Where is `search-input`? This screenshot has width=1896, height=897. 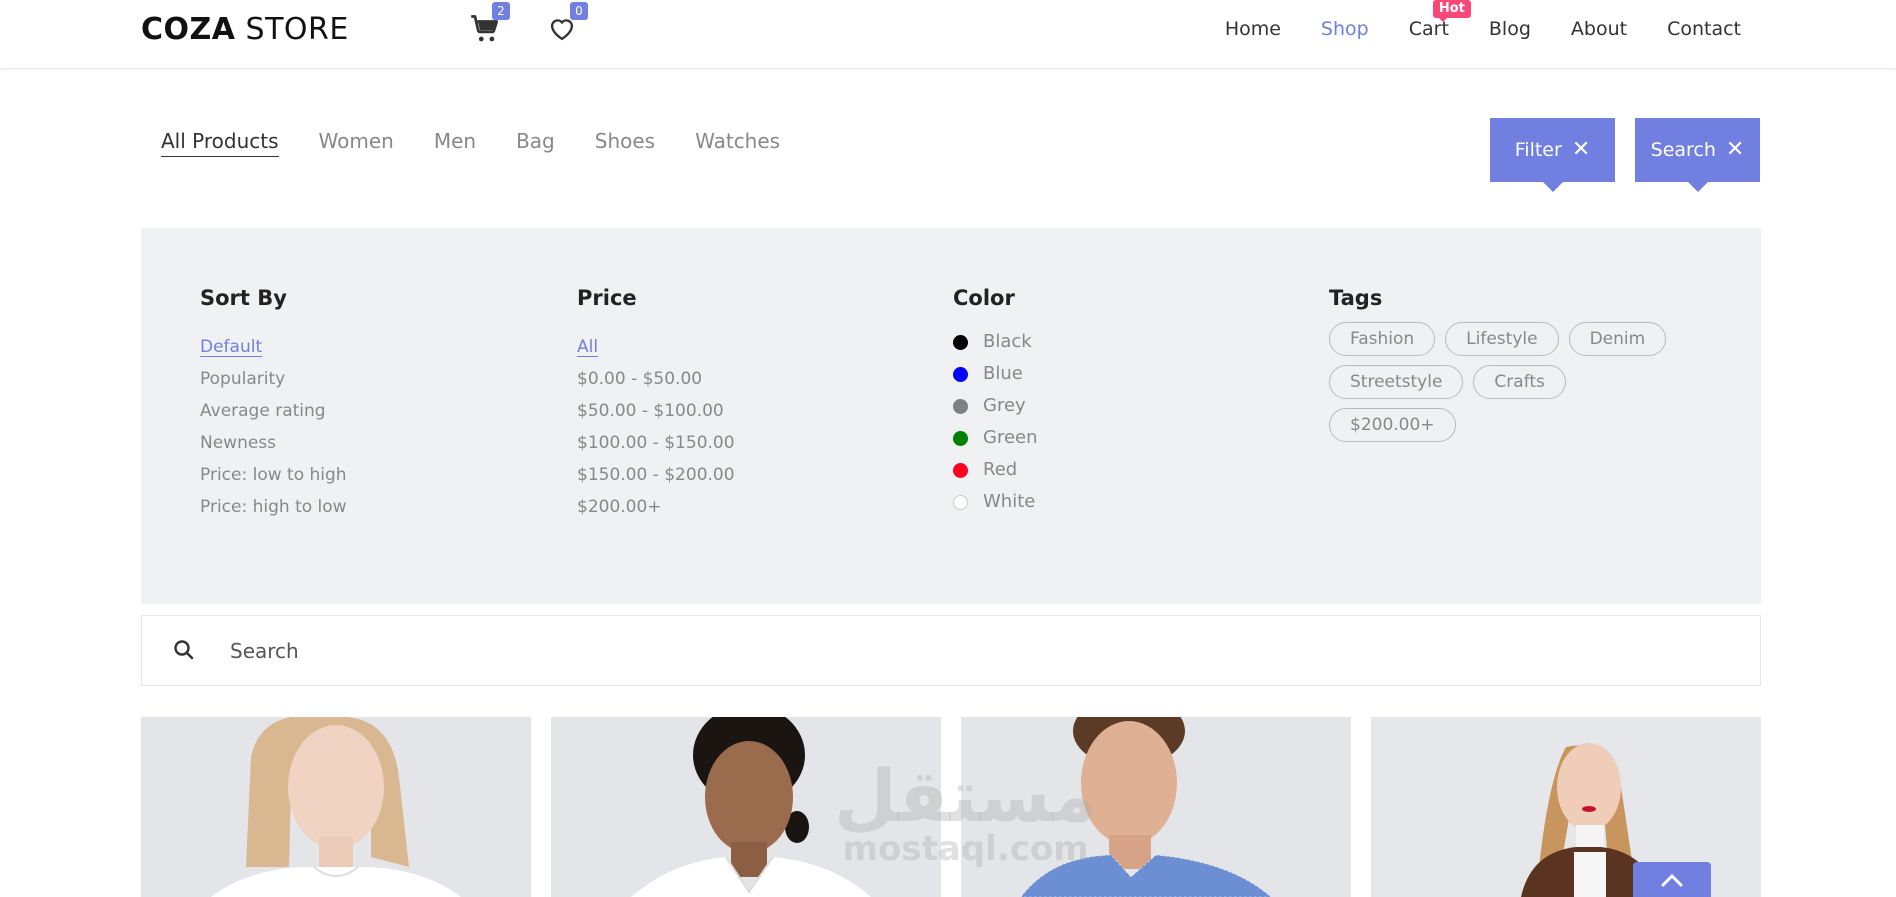 search-input is located at coordinates (980, 651).